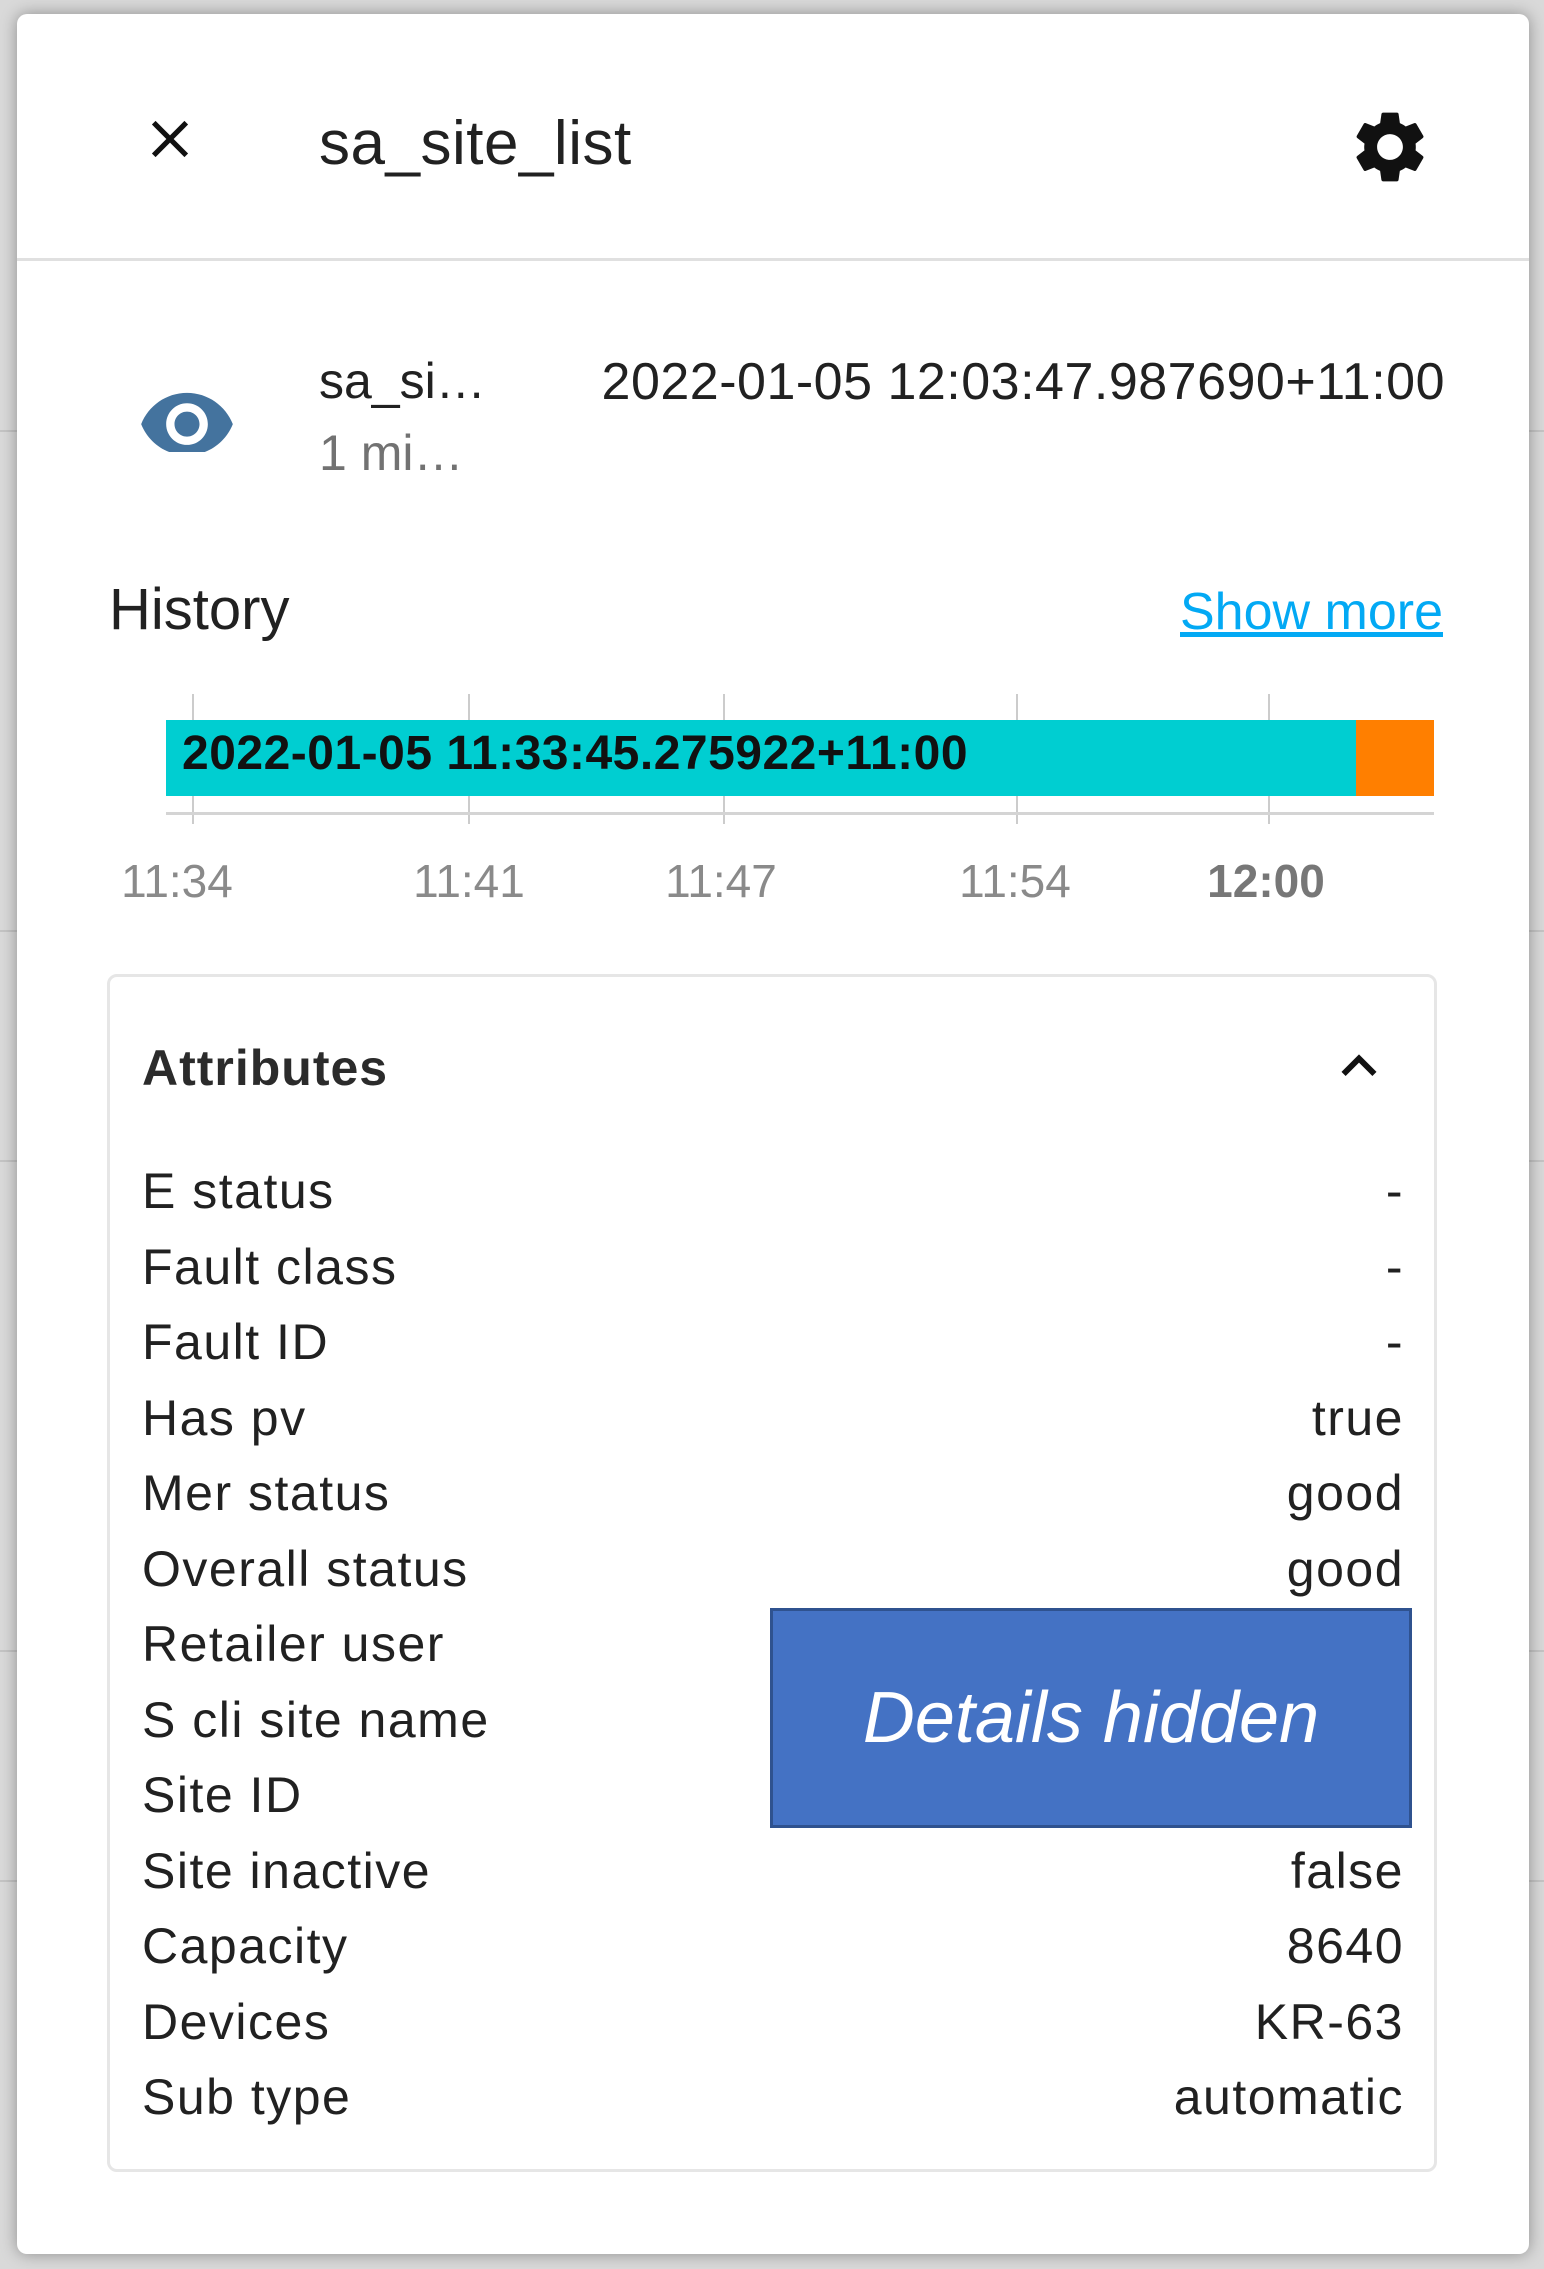 The image size is (1544, 2269). What do you see at coordinates (1395, 758) in the screenshot?
I see `timeline-bar-segment` at bounding box center [1395, 758].